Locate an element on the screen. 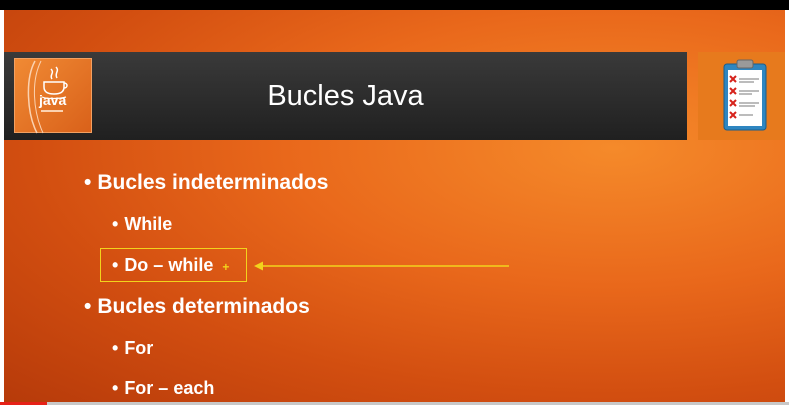 The height and width of the screenshot is (405, 789). bullet-text: Bucles indeterminados is located at coordinates (213, 182).